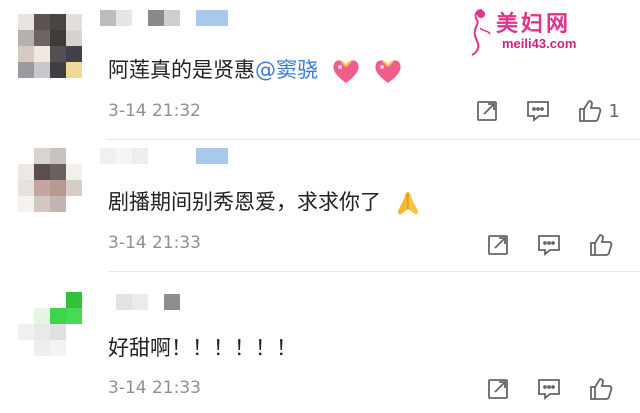 The image size is (640, 413). What do you see at coordinates (244, 202) in the screenshot?
I see `comment-body: 剧播期间别秀恩爱，求求你了` at bounding box center [244, 202].